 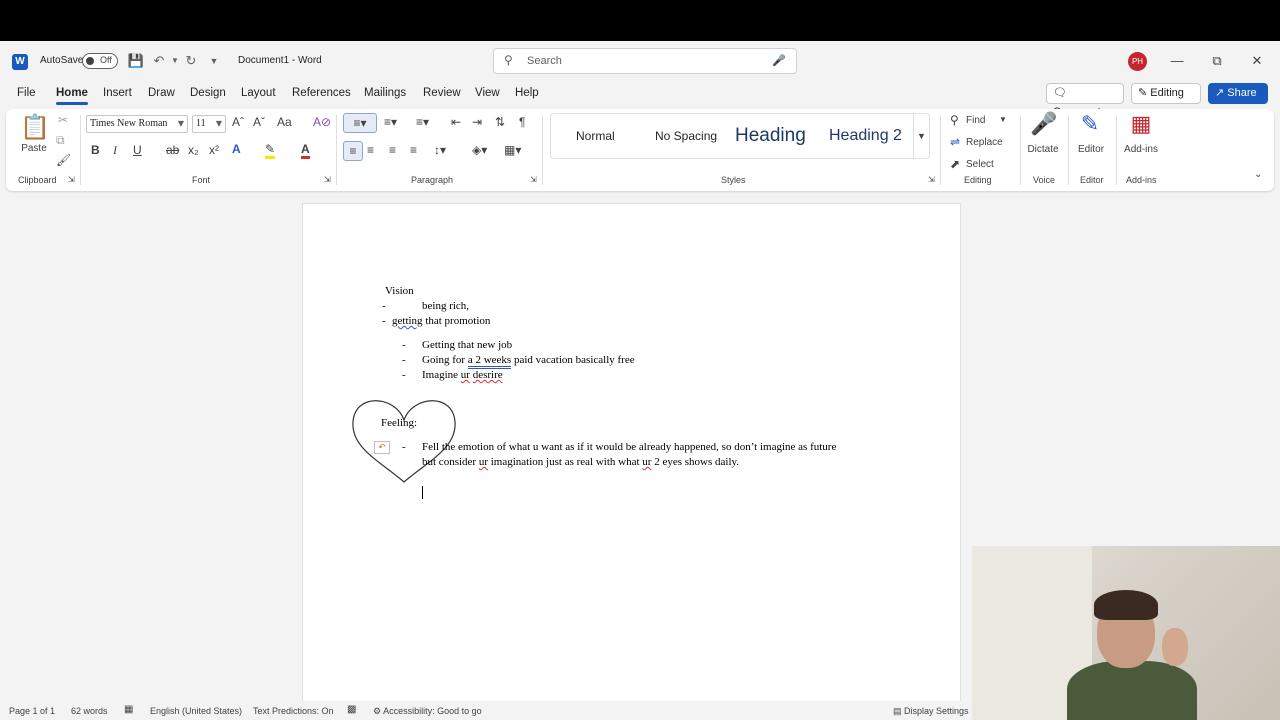 What do you see at coordinates (1141, 149) in the screenshot?
I see `add-ins-button: Add-ins` at bounding box center [1141, 149].